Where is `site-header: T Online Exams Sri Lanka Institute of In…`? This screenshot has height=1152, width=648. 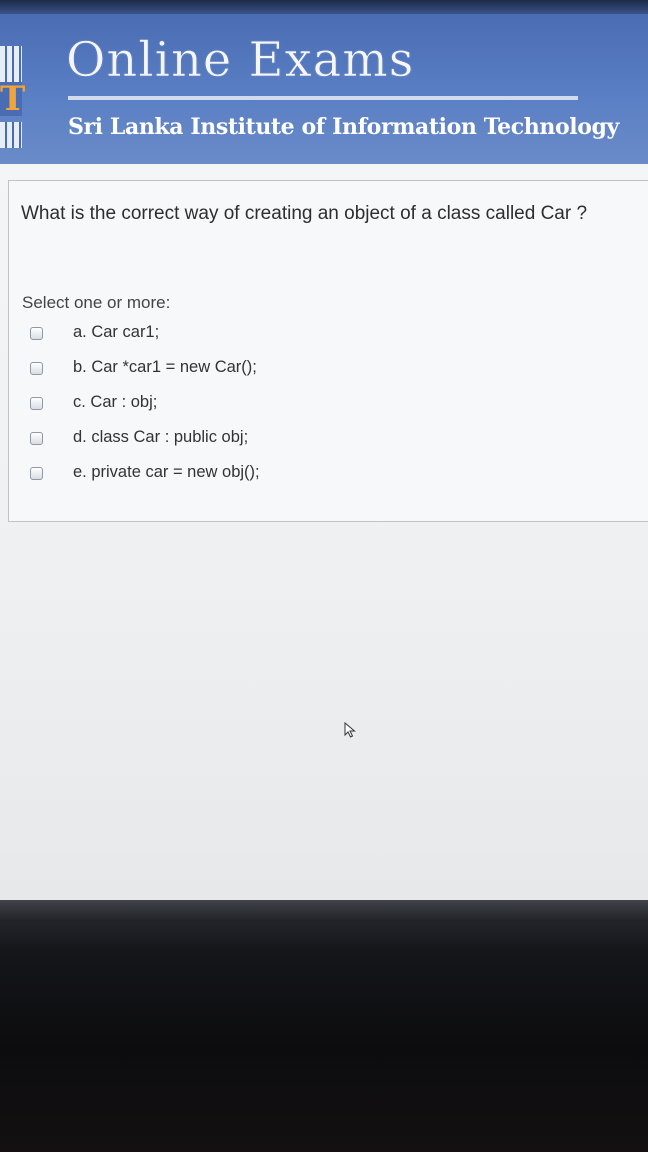 site-header: T Online Exams Sri Lanka Institute of In… is located at coordinates (324, 89).